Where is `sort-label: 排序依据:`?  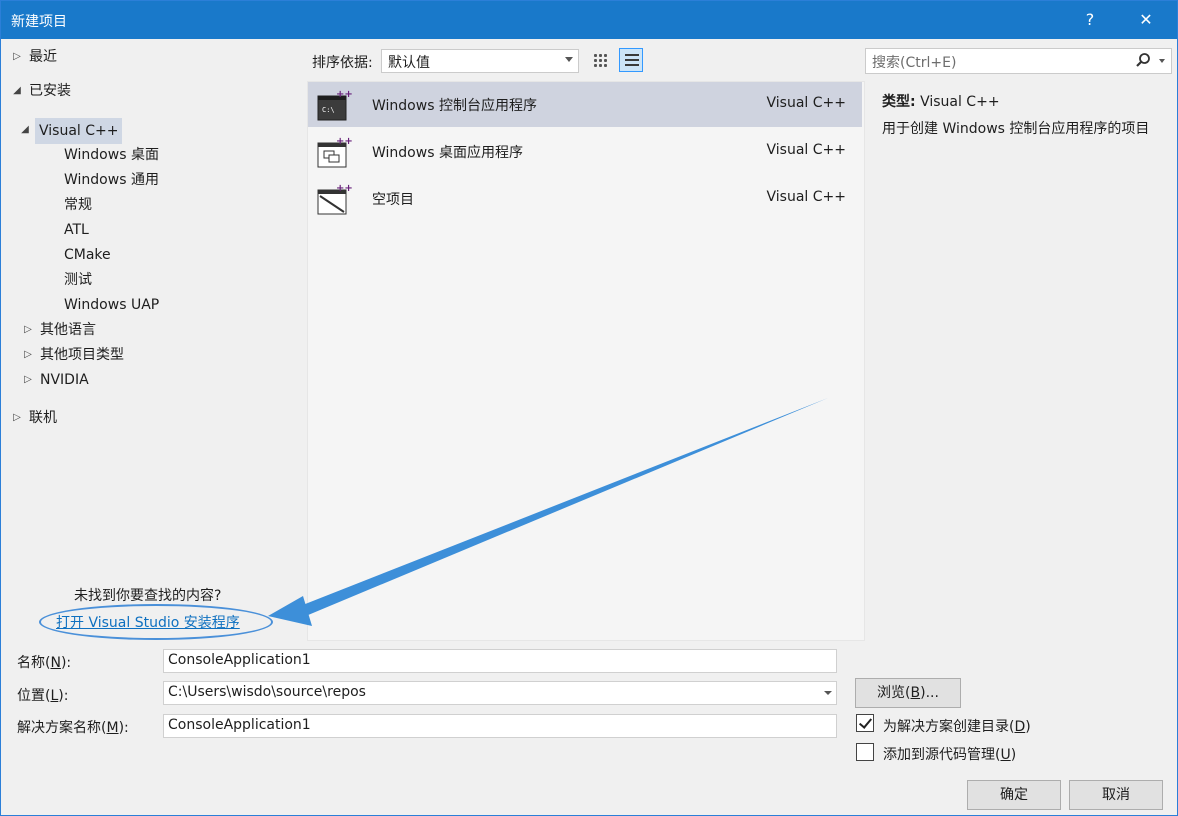
sort-label: 排序依据: is located at coordinates (342, 63).